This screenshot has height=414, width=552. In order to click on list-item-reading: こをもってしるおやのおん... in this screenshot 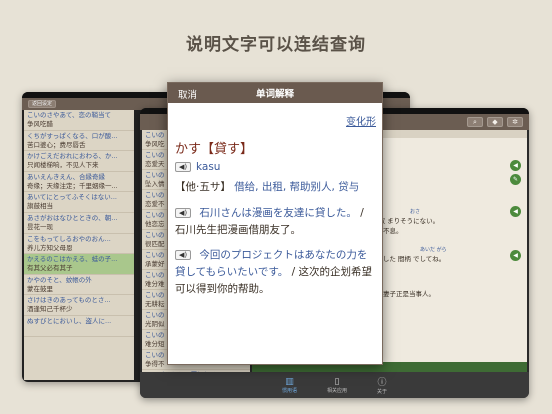, I will do `click(69, 238)`.